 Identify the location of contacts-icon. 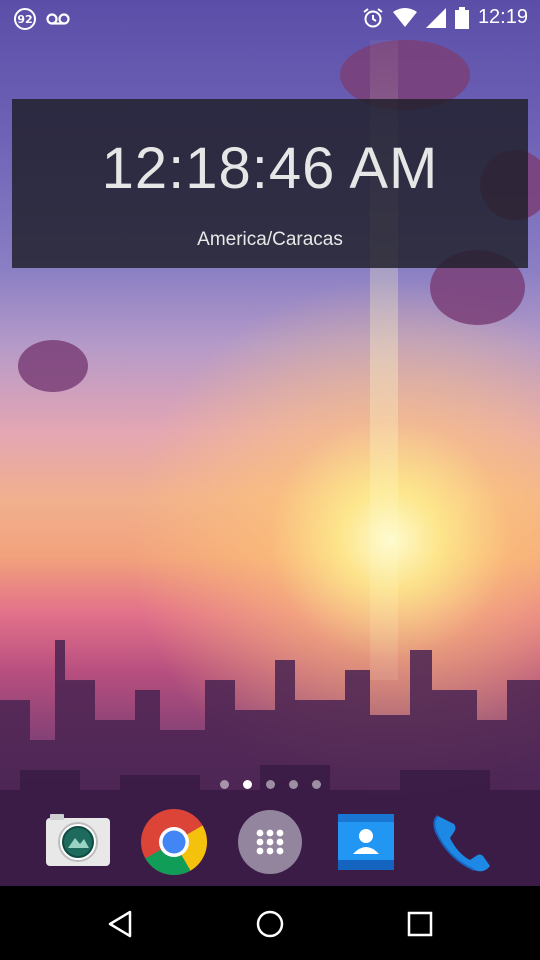
(366, 842).